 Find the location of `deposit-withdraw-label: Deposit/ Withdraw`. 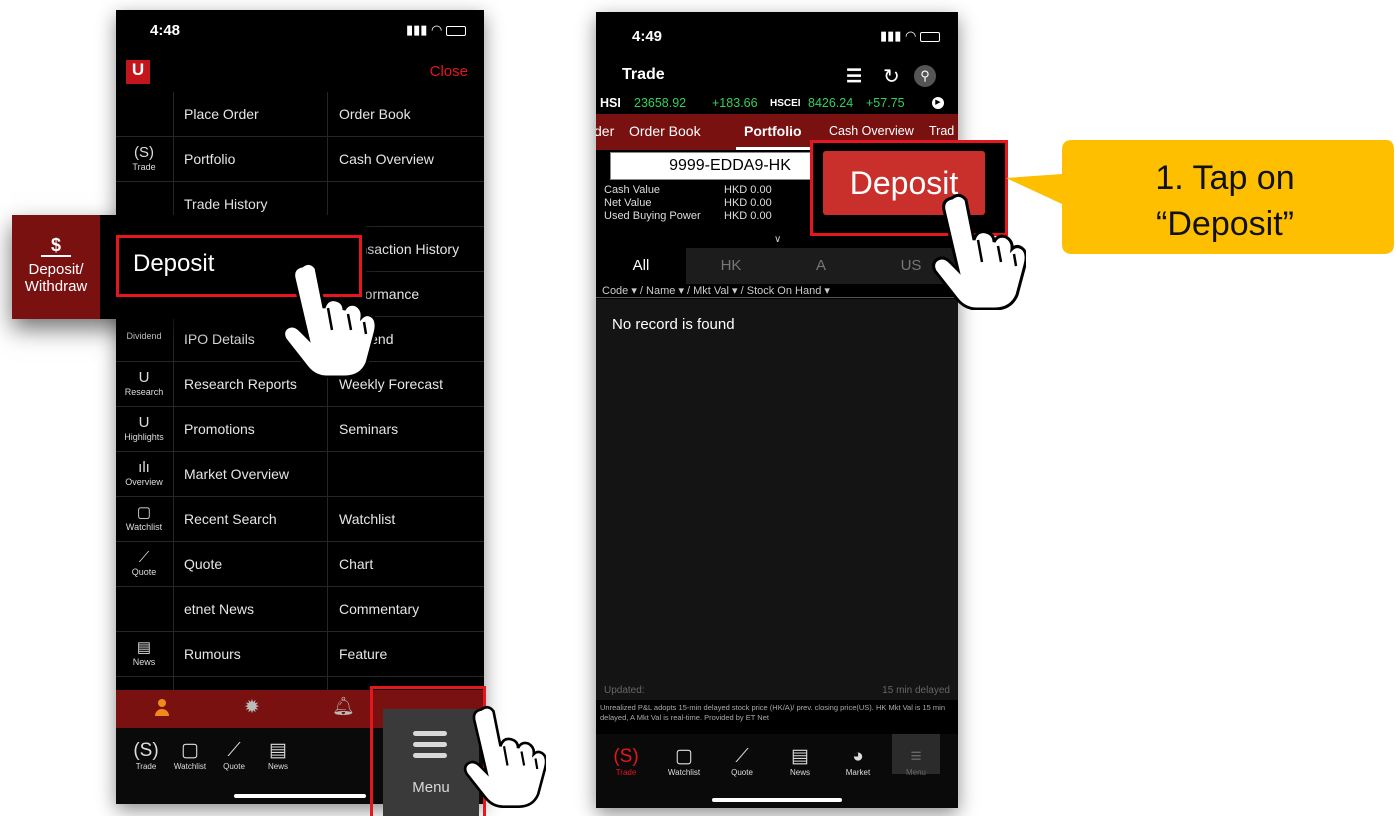

deposit-withdraw-label: Deposit/ Withdraw is located at coordinates (56, 278).